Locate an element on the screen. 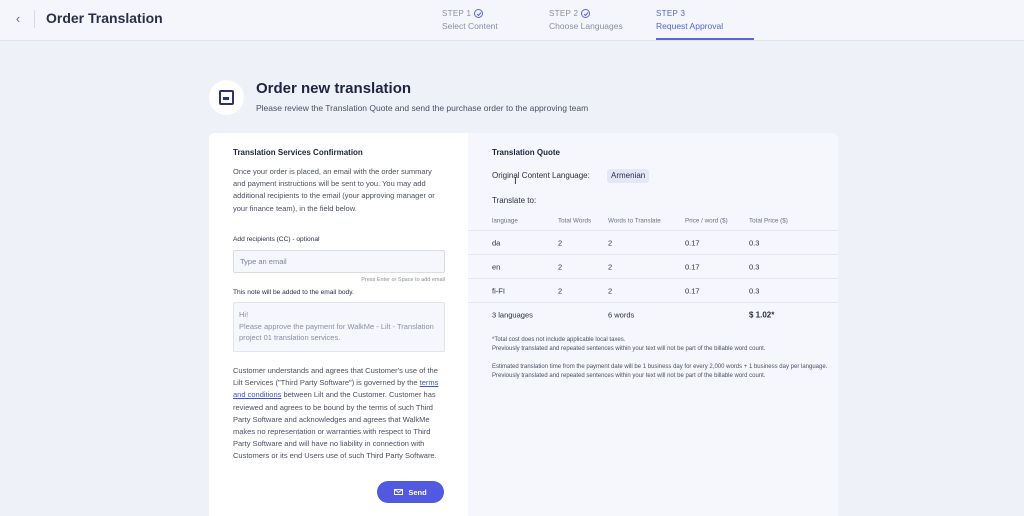  lilt-logo is located at coordinates (226, 97).